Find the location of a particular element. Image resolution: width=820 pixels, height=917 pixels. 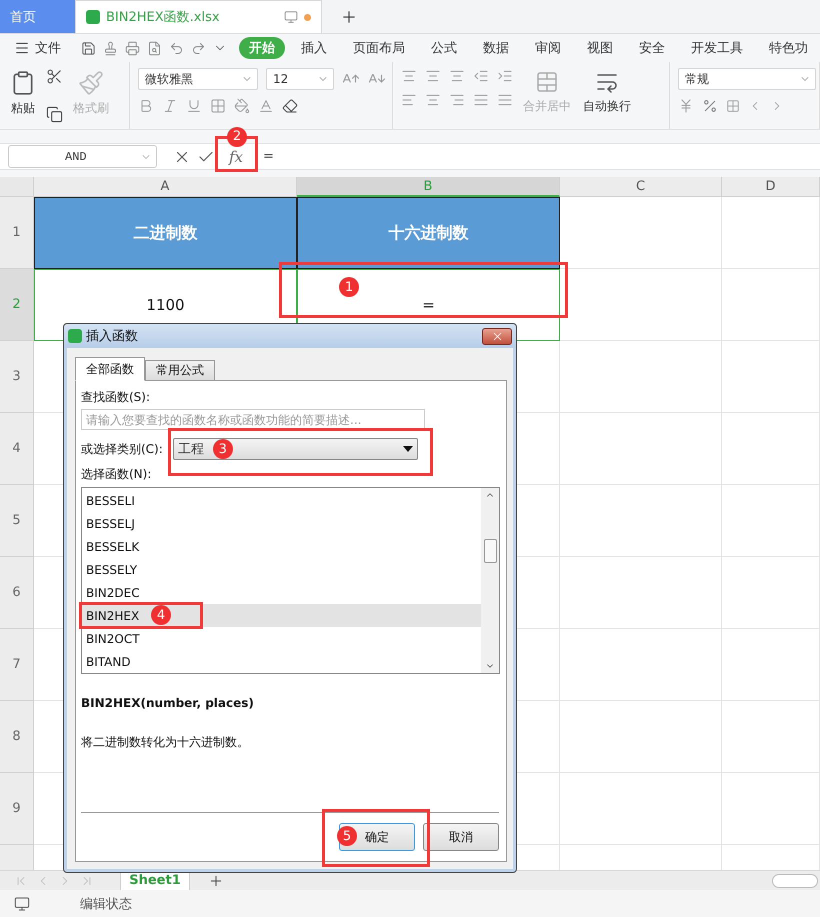

function-item: BESSELY is located at coordinates (281, 569).